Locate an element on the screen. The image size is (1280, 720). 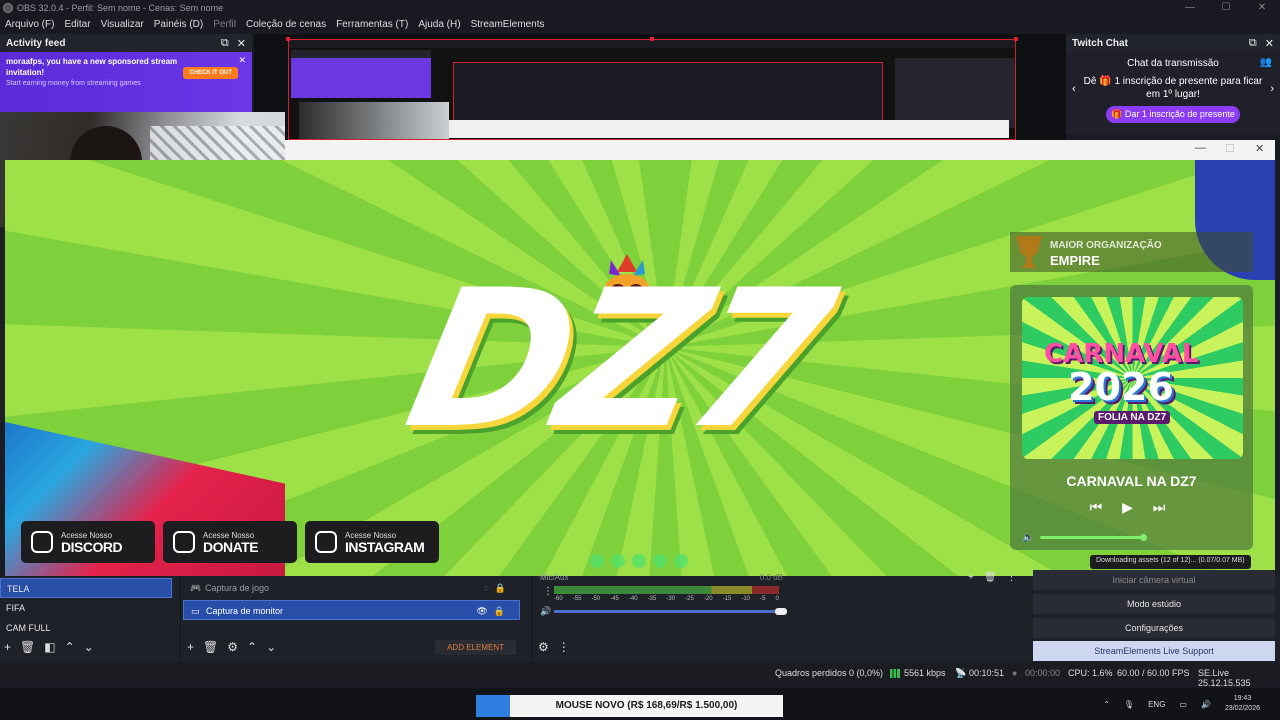
virtual-camera-button: Iniciar câmera virtual is located at coordinates (1154, 580).